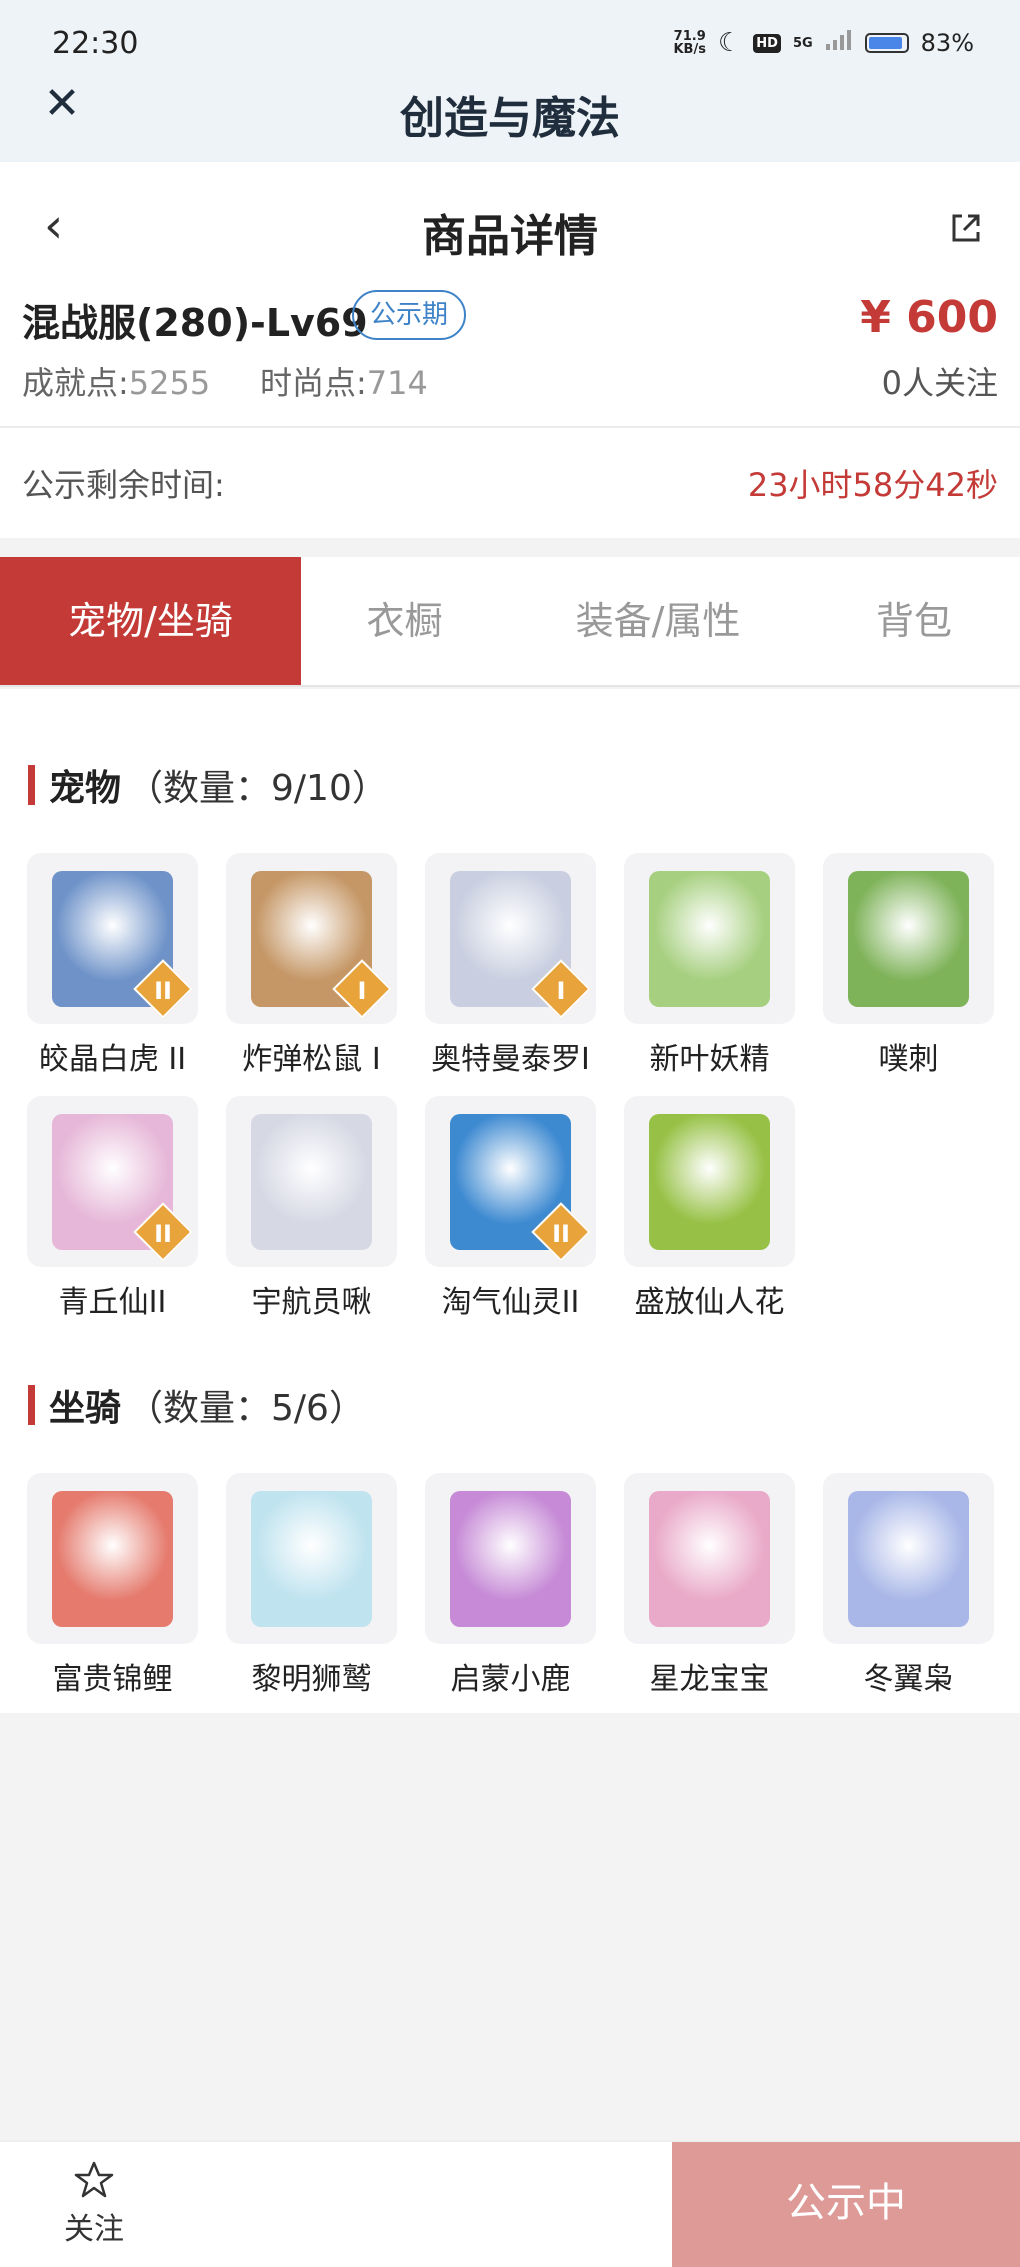  Describe the element at coordinates (397, 383) in the screenshot. I see `fashion-value: 714` at that location.